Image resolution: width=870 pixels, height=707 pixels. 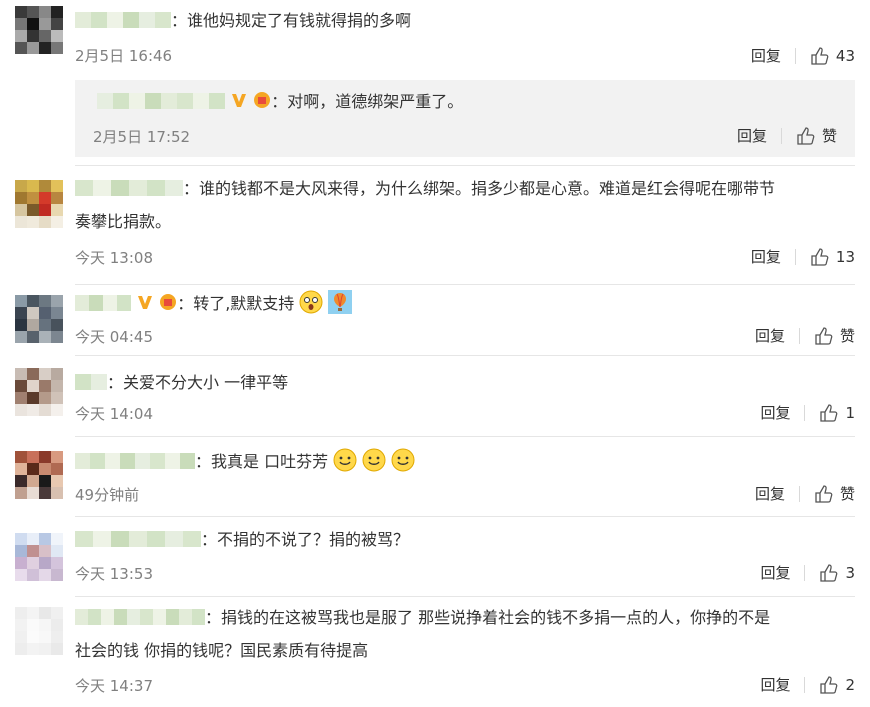 I want to click on comment-text: ：谁他妈规定了有钱就得捐的多啊, so click(x=291, y=20).